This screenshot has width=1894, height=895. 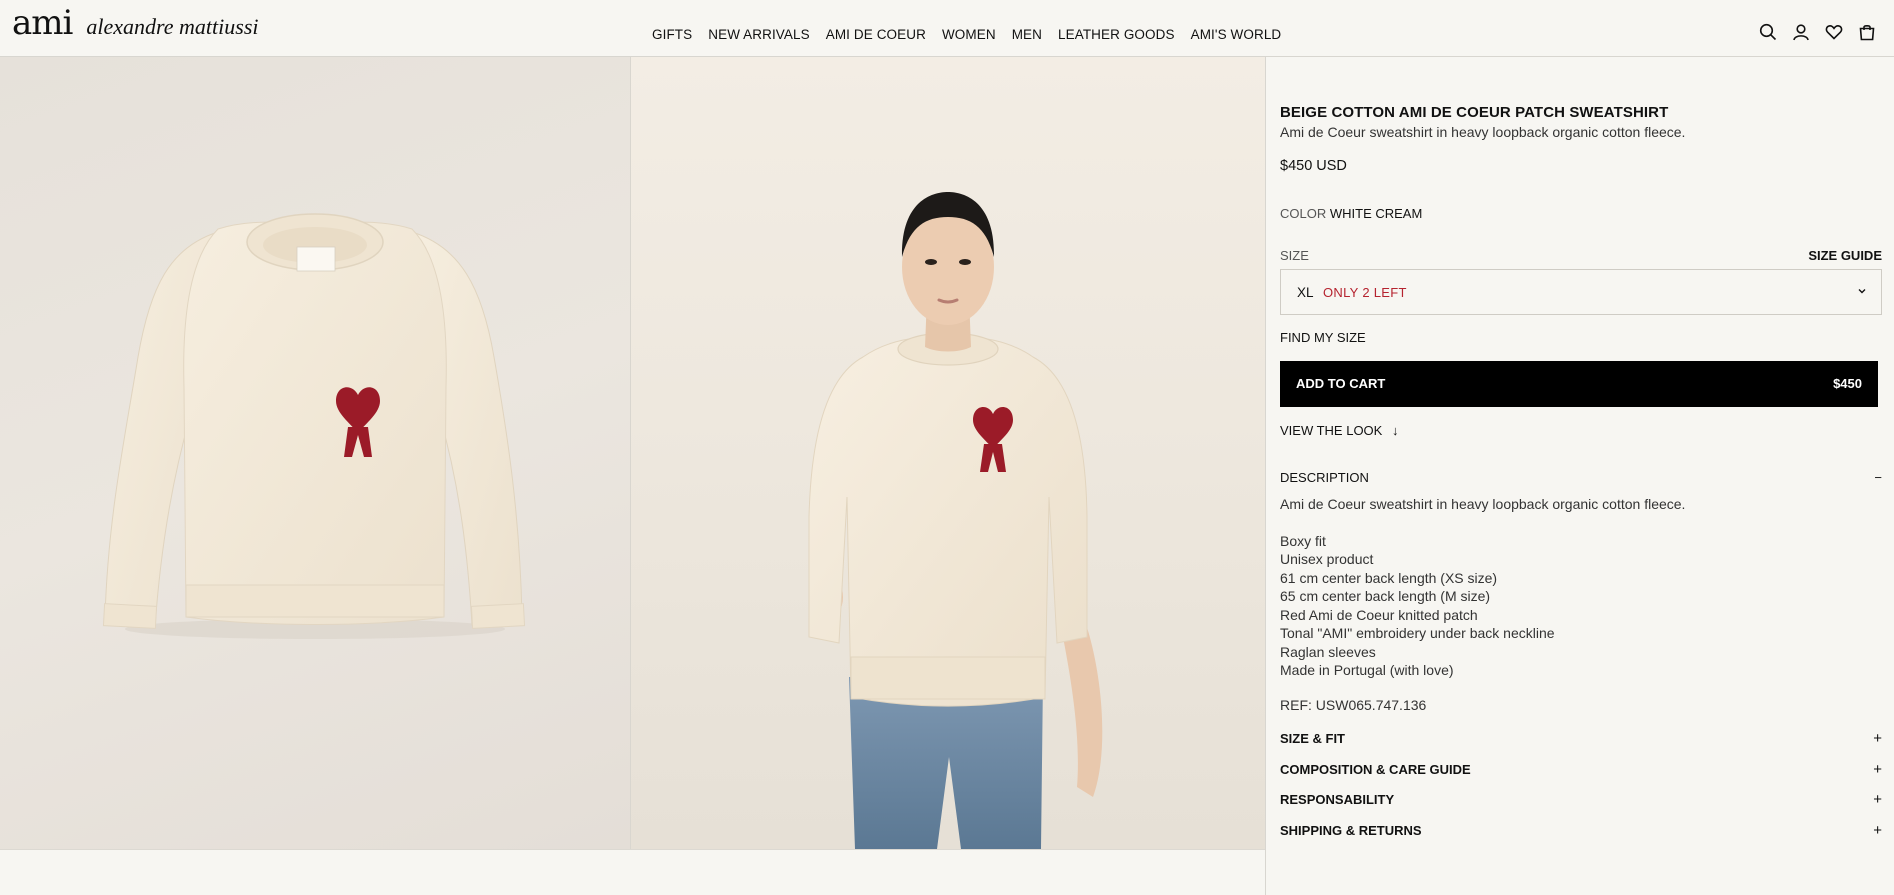 I want to click on feature-line: Boxy fit, so click(x=1303, y=540).